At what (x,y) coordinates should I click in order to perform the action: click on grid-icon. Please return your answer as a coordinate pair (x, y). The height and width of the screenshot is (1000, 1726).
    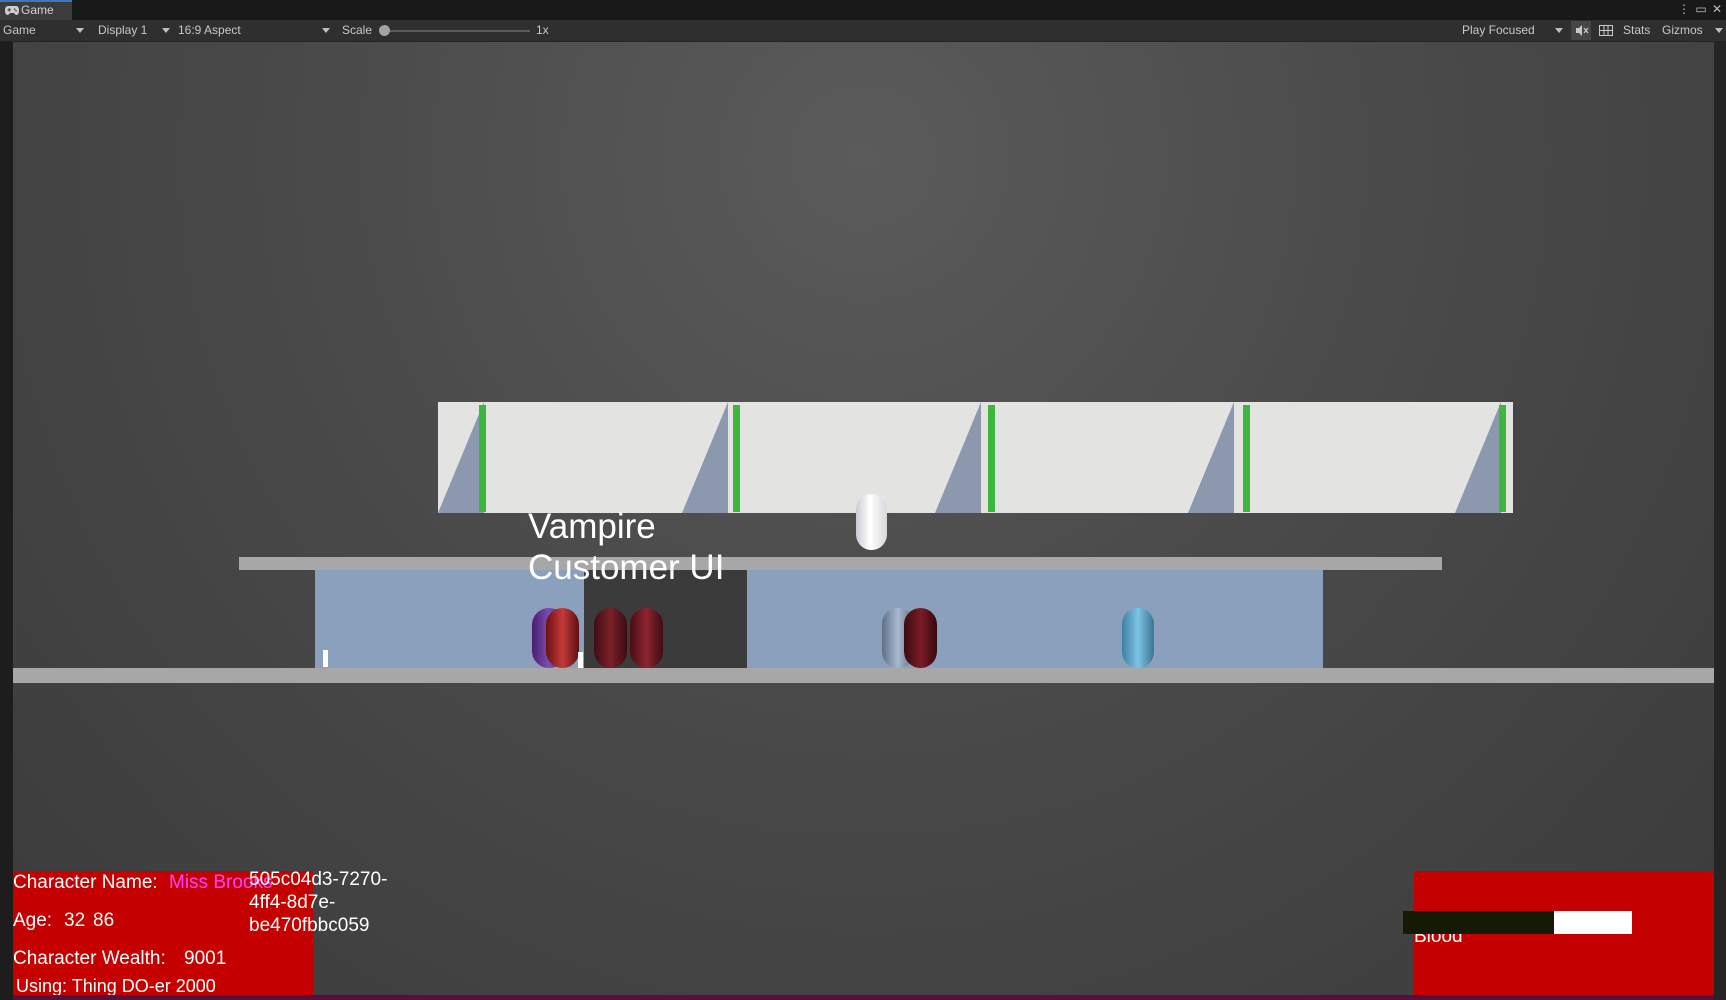
    Looking at the image, I should click on (1606, 30).